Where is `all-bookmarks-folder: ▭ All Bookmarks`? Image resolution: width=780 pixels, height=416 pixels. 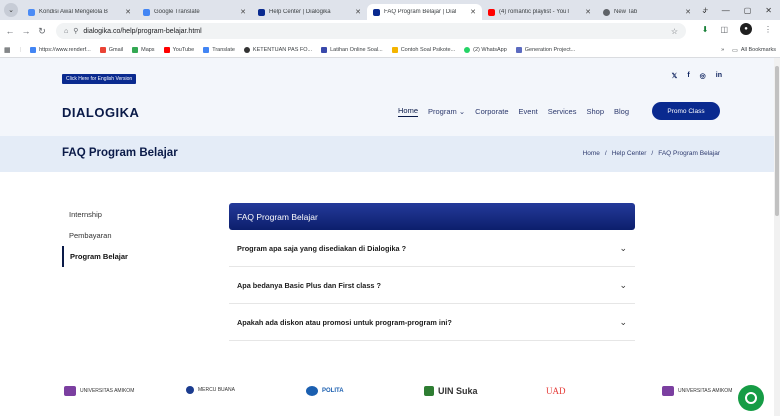
all-bookmarks-folder: ▭ All Bookmarks is located at coordinates (754, 50).